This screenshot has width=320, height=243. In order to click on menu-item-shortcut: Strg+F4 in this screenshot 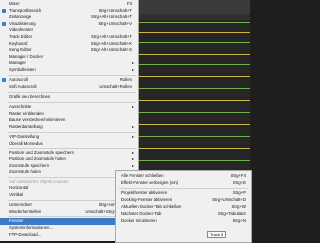, I will do `click(238, 175)`.